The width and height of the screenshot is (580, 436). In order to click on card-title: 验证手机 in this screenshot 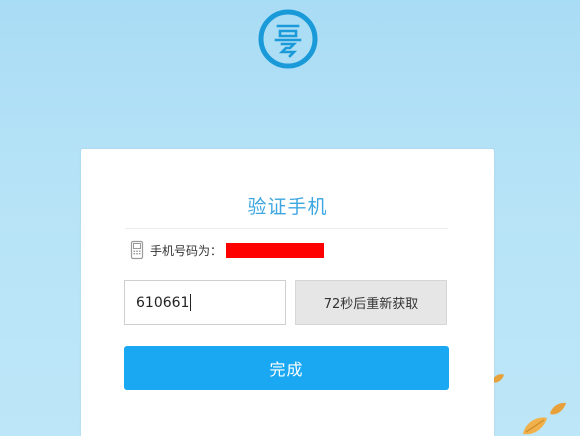, I will do `click(287, 207)`.